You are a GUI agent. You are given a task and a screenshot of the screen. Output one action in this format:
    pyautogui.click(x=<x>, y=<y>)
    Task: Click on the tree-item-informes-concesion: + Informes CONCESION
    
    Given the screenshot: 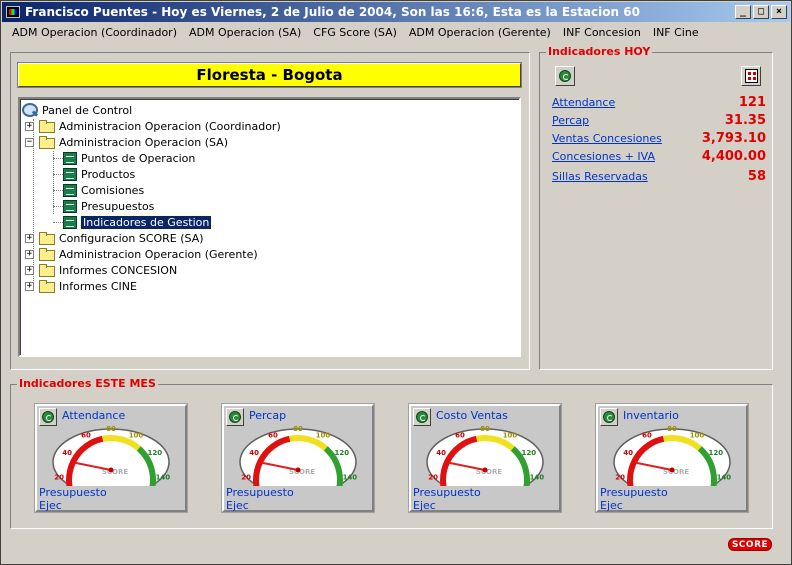 What is the action you would take?
    pyautogui.click(x=101, y=270)
    